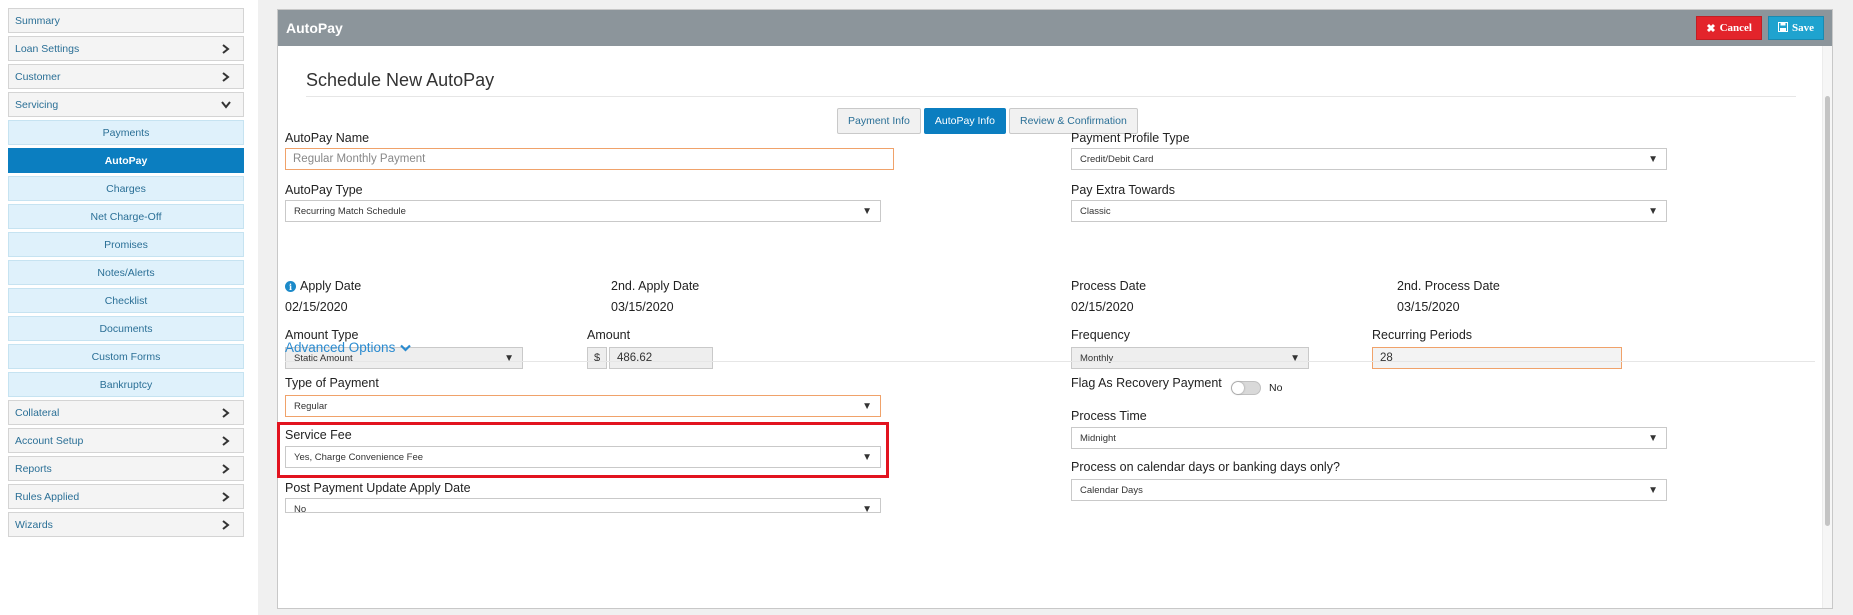 Image resolution: width=1853 pixels, height=615 pixels. Describe the element at coordinates (1109, 286) in the screenshot. I see `process-date-label: Process Date` at that location.